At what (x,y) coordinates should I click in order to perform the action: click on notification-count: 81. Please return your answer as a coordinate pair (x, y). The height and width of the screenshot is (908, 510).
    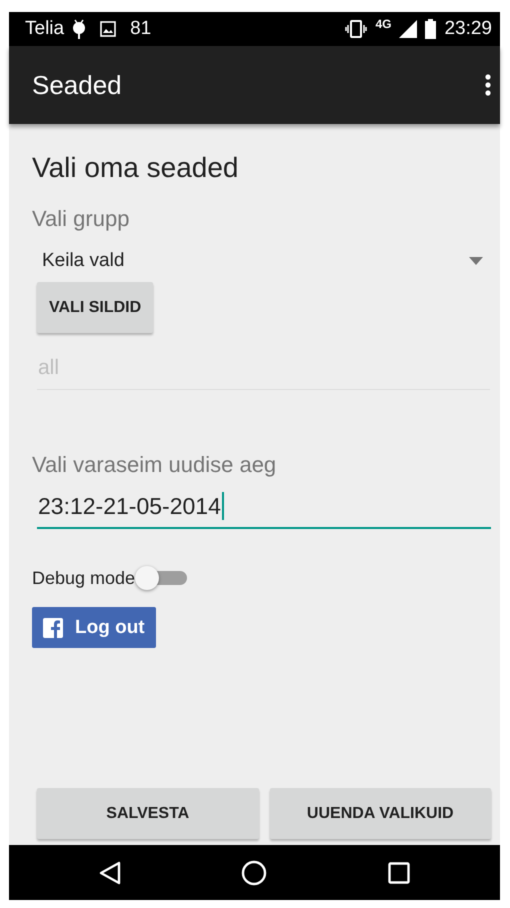
    Looking at the image, I should click on (141, 29).